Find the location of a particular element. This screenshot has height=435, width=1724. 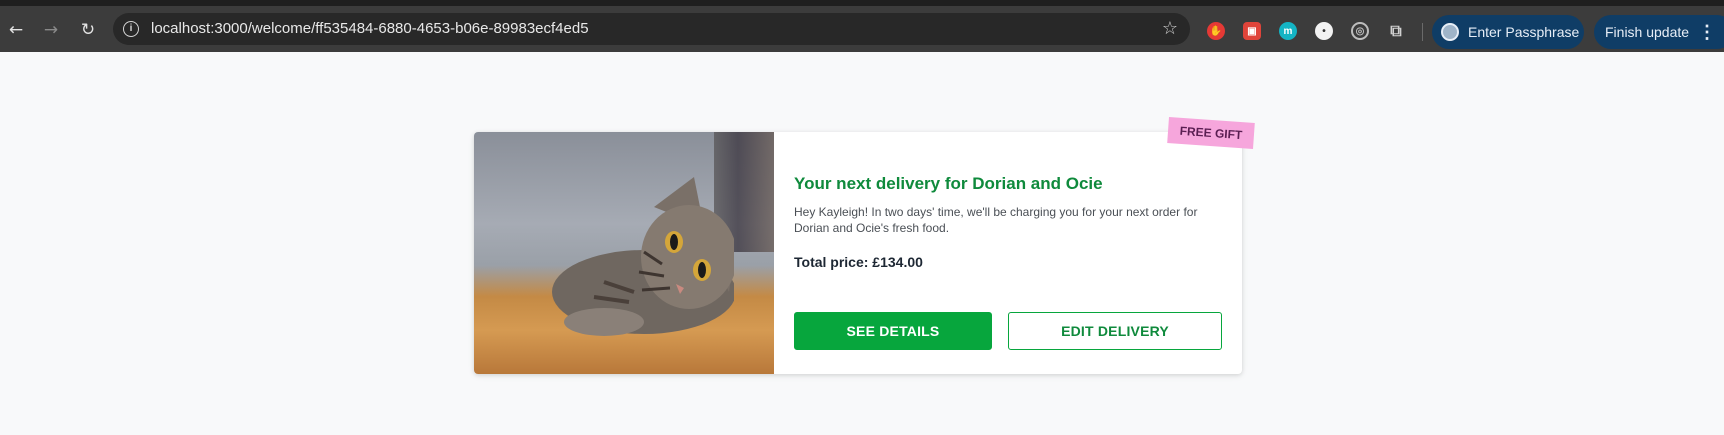

white-circle-extension-icon: • is located at coordinates (1324, 31).